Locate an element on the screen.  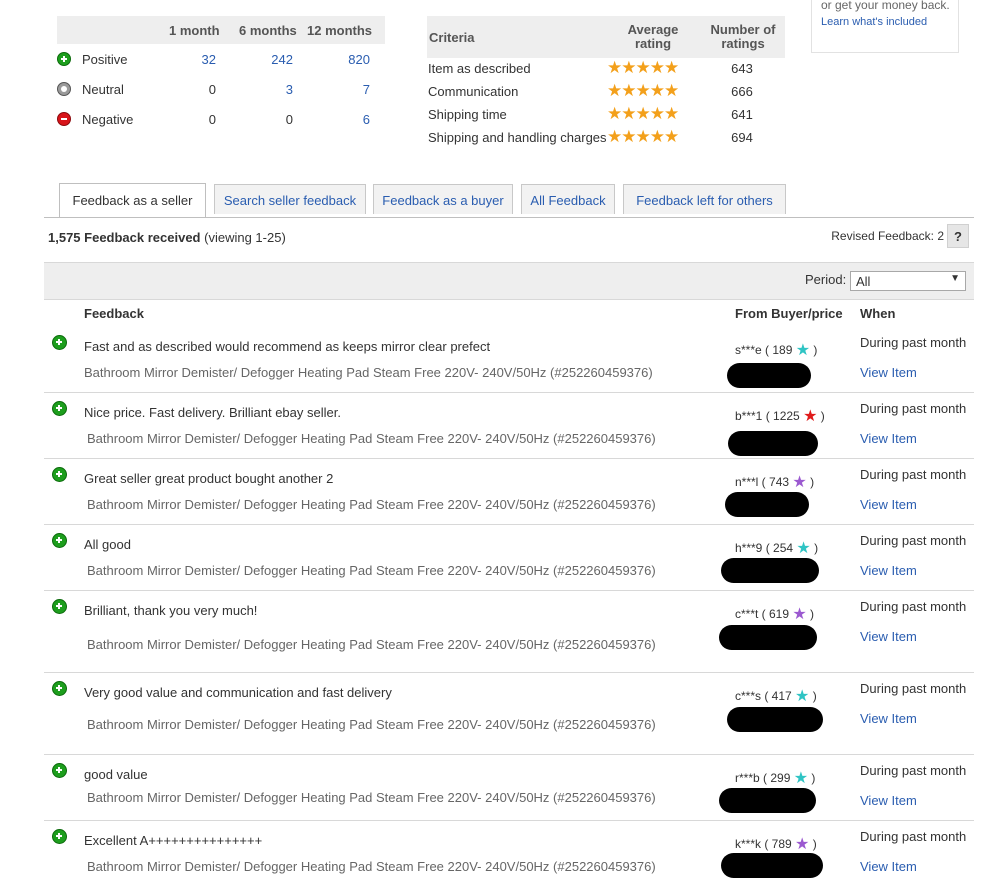
buyer-info: k***k ( 789 ★ ) is located at coordinates (776, 843).